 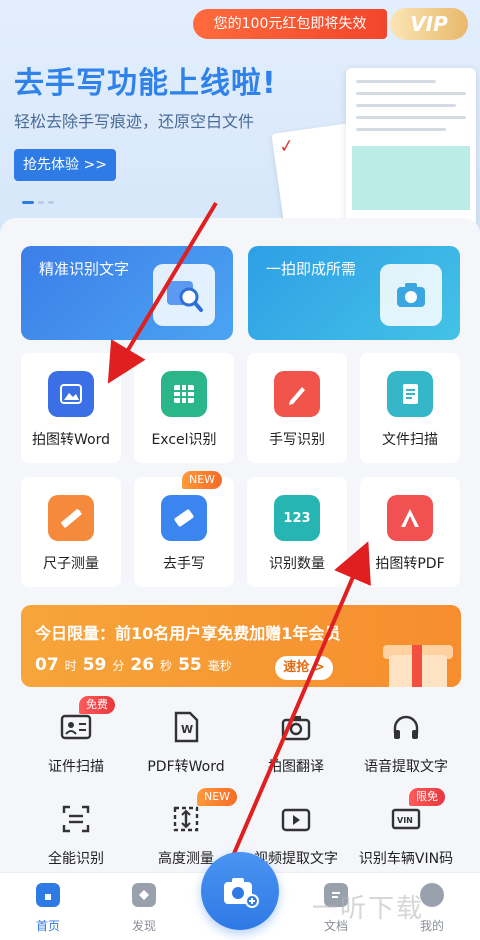 I want to click on mini-tool-label: 语音提取文字, so click(x=406, y=767).